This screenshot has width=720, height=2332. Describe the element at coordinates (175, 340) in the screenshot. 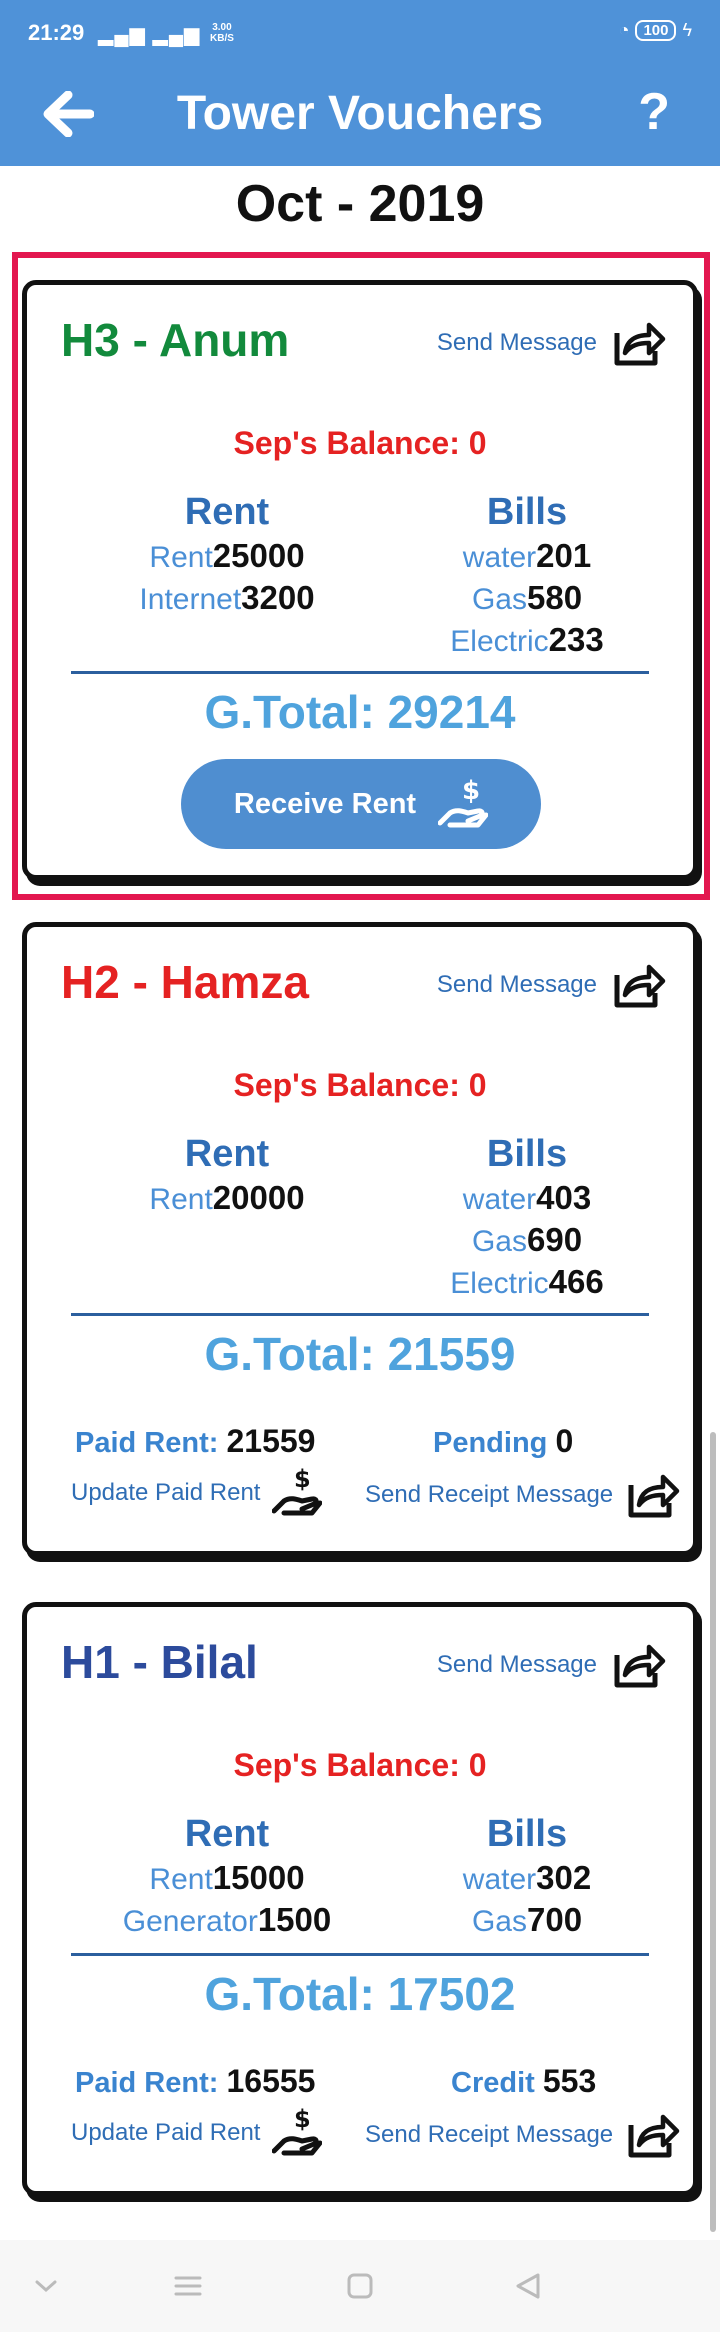

I see `tenant-name: H3 - Anum` at that location.